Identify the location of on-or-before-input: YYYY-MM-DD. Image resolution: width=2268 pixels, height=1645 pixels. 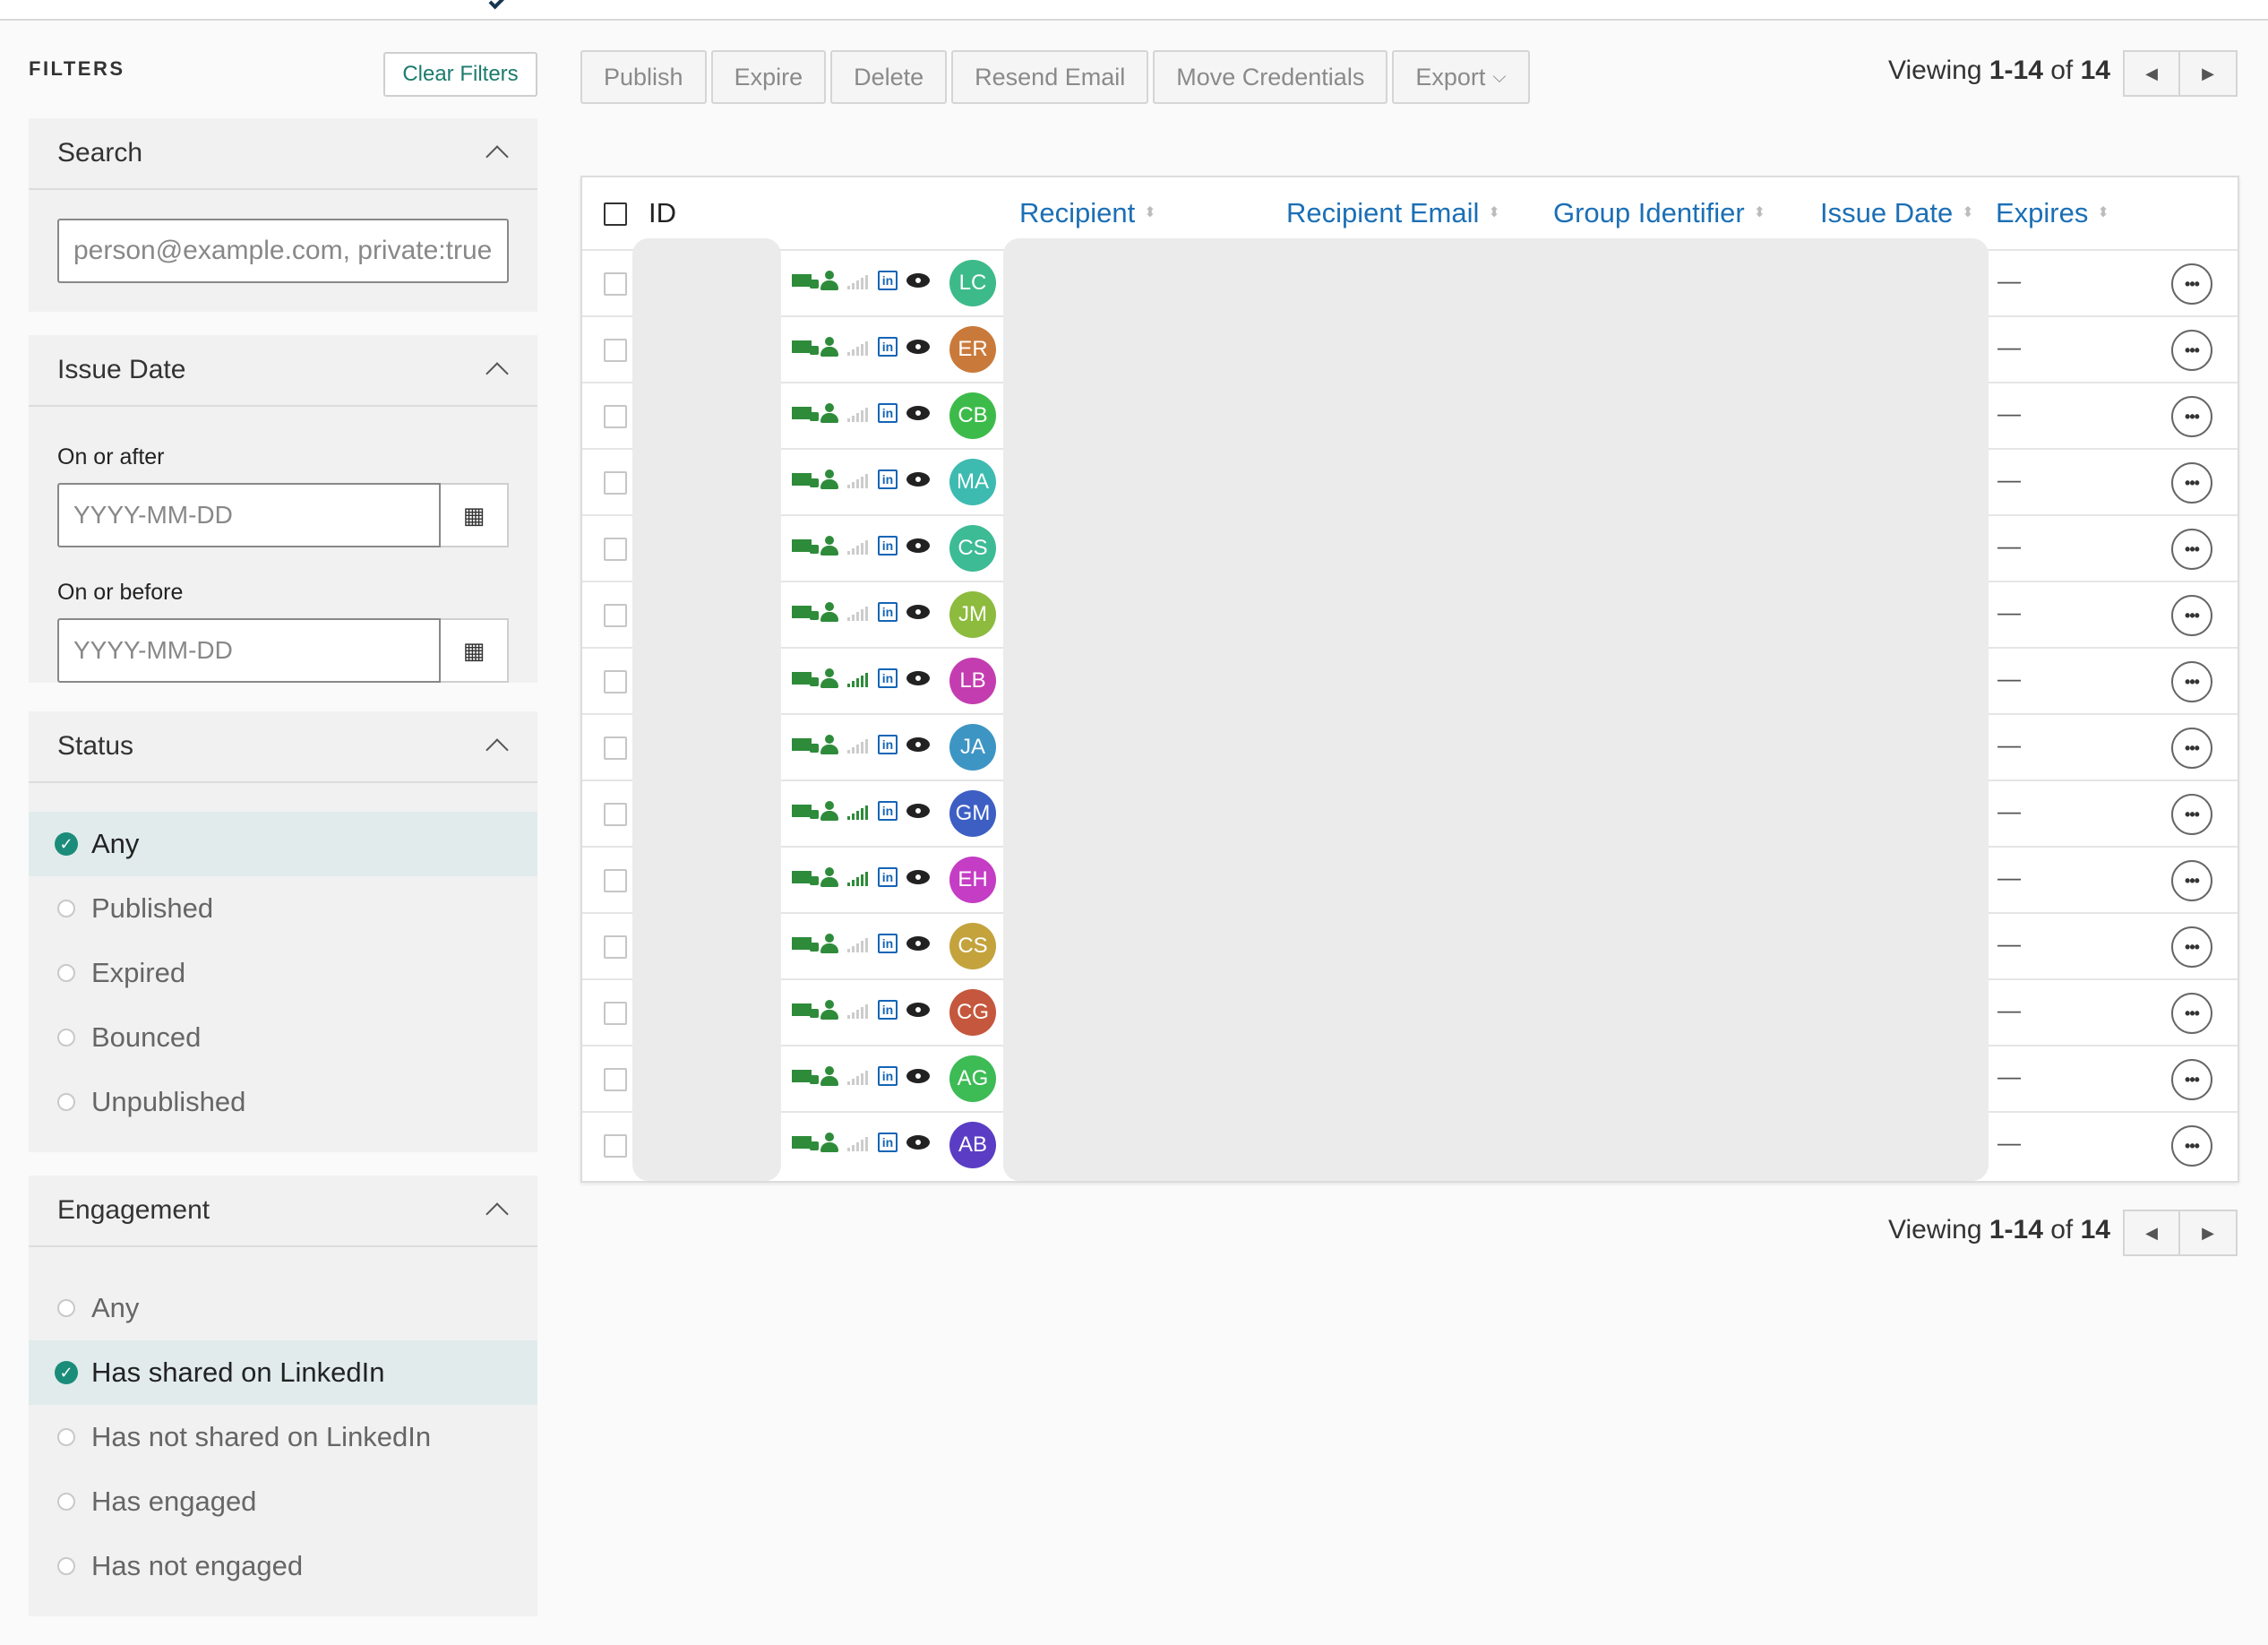
(249, 651).